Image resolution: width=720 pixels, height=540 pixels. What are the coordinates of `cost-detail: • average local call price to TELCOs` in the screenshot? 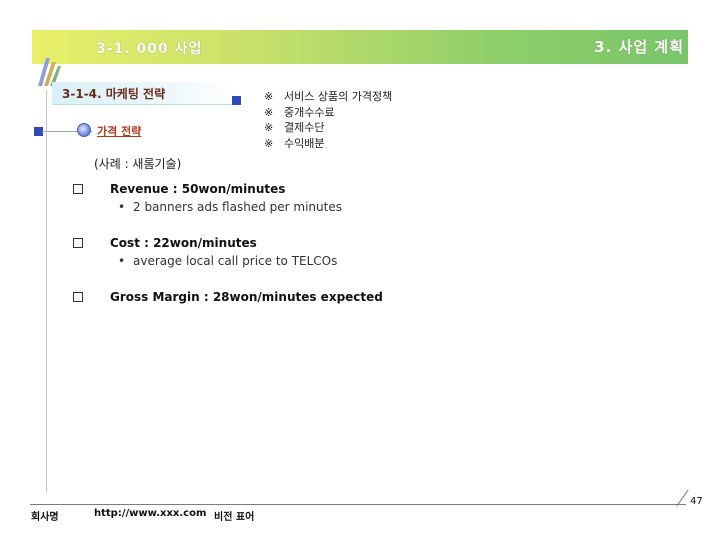 It's located at (227, 261).